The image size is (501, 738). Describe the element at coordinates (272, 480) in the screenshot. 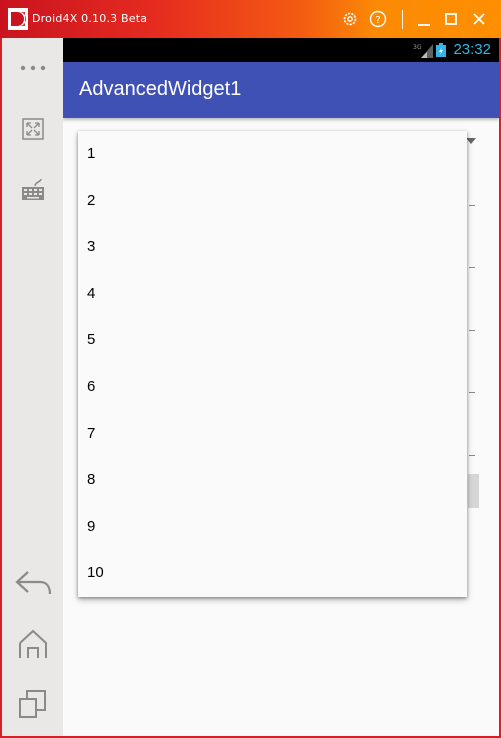

I see `dropdown-item: 8` at that location.